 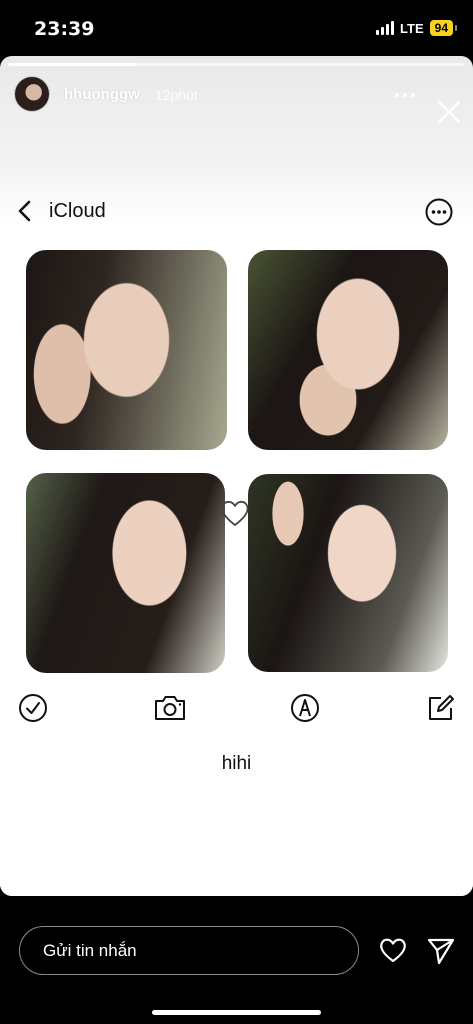 I want to click on markup-pen-icon, so click(x=305, y=708).